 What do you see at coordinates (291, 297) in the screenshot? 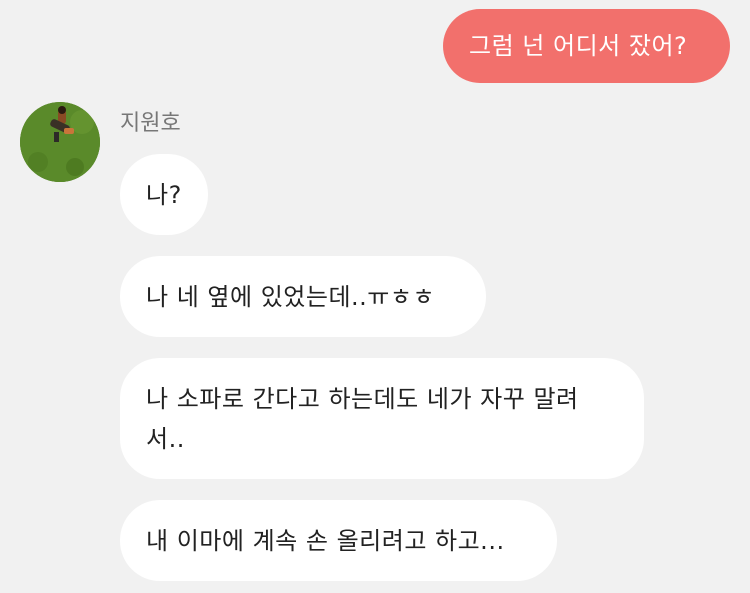
I see `message-text: 나 네 옆에 있었는데..ㅠㅎㅎ` at bounding box center [291, 297].